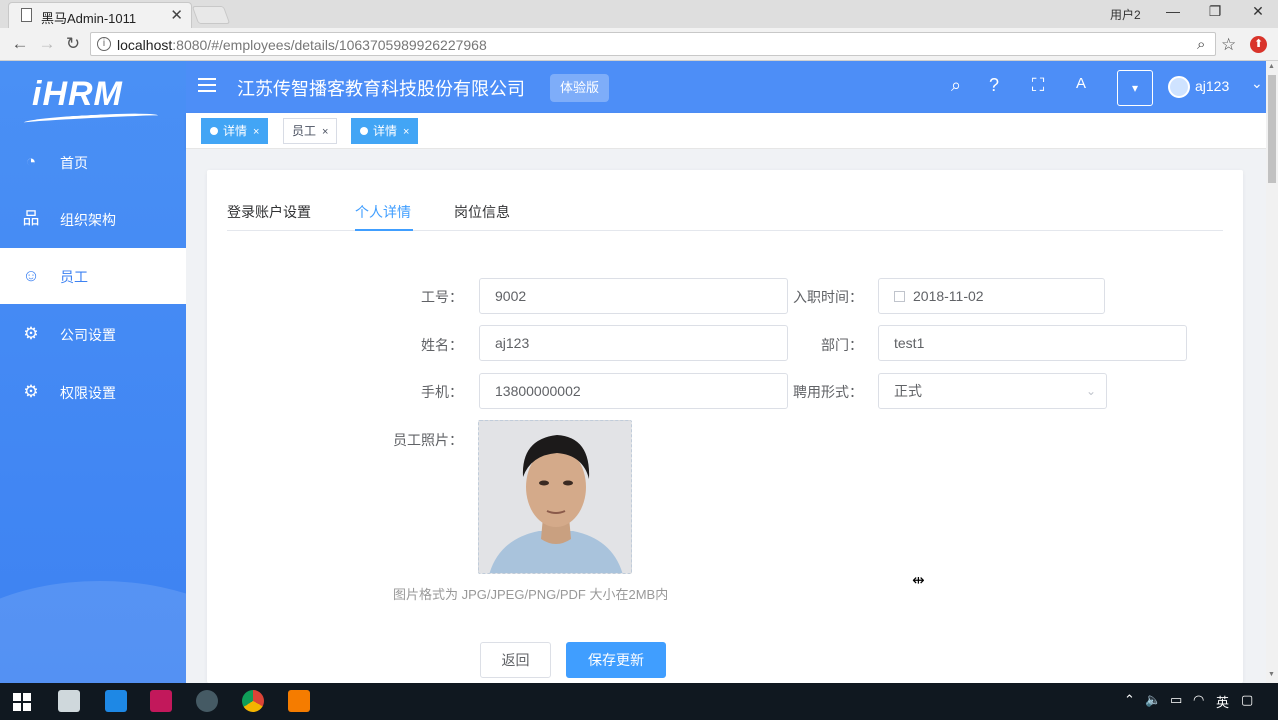 The image size is (1278, 720). I want to click on logo-text: iHRM, so click(77, 94).